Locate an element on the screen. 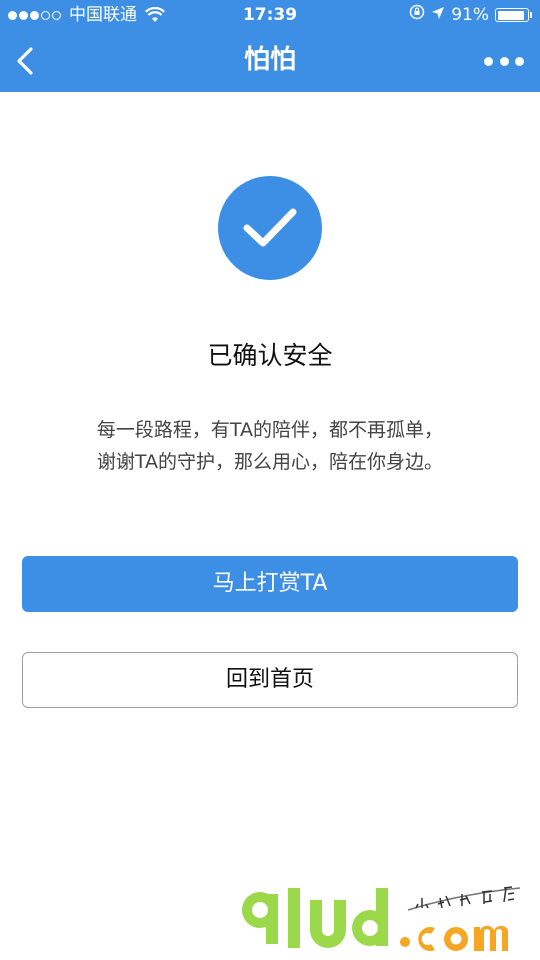 The image size is (540, 960). rotation-lock-icon is located at coordinates (417, 15).